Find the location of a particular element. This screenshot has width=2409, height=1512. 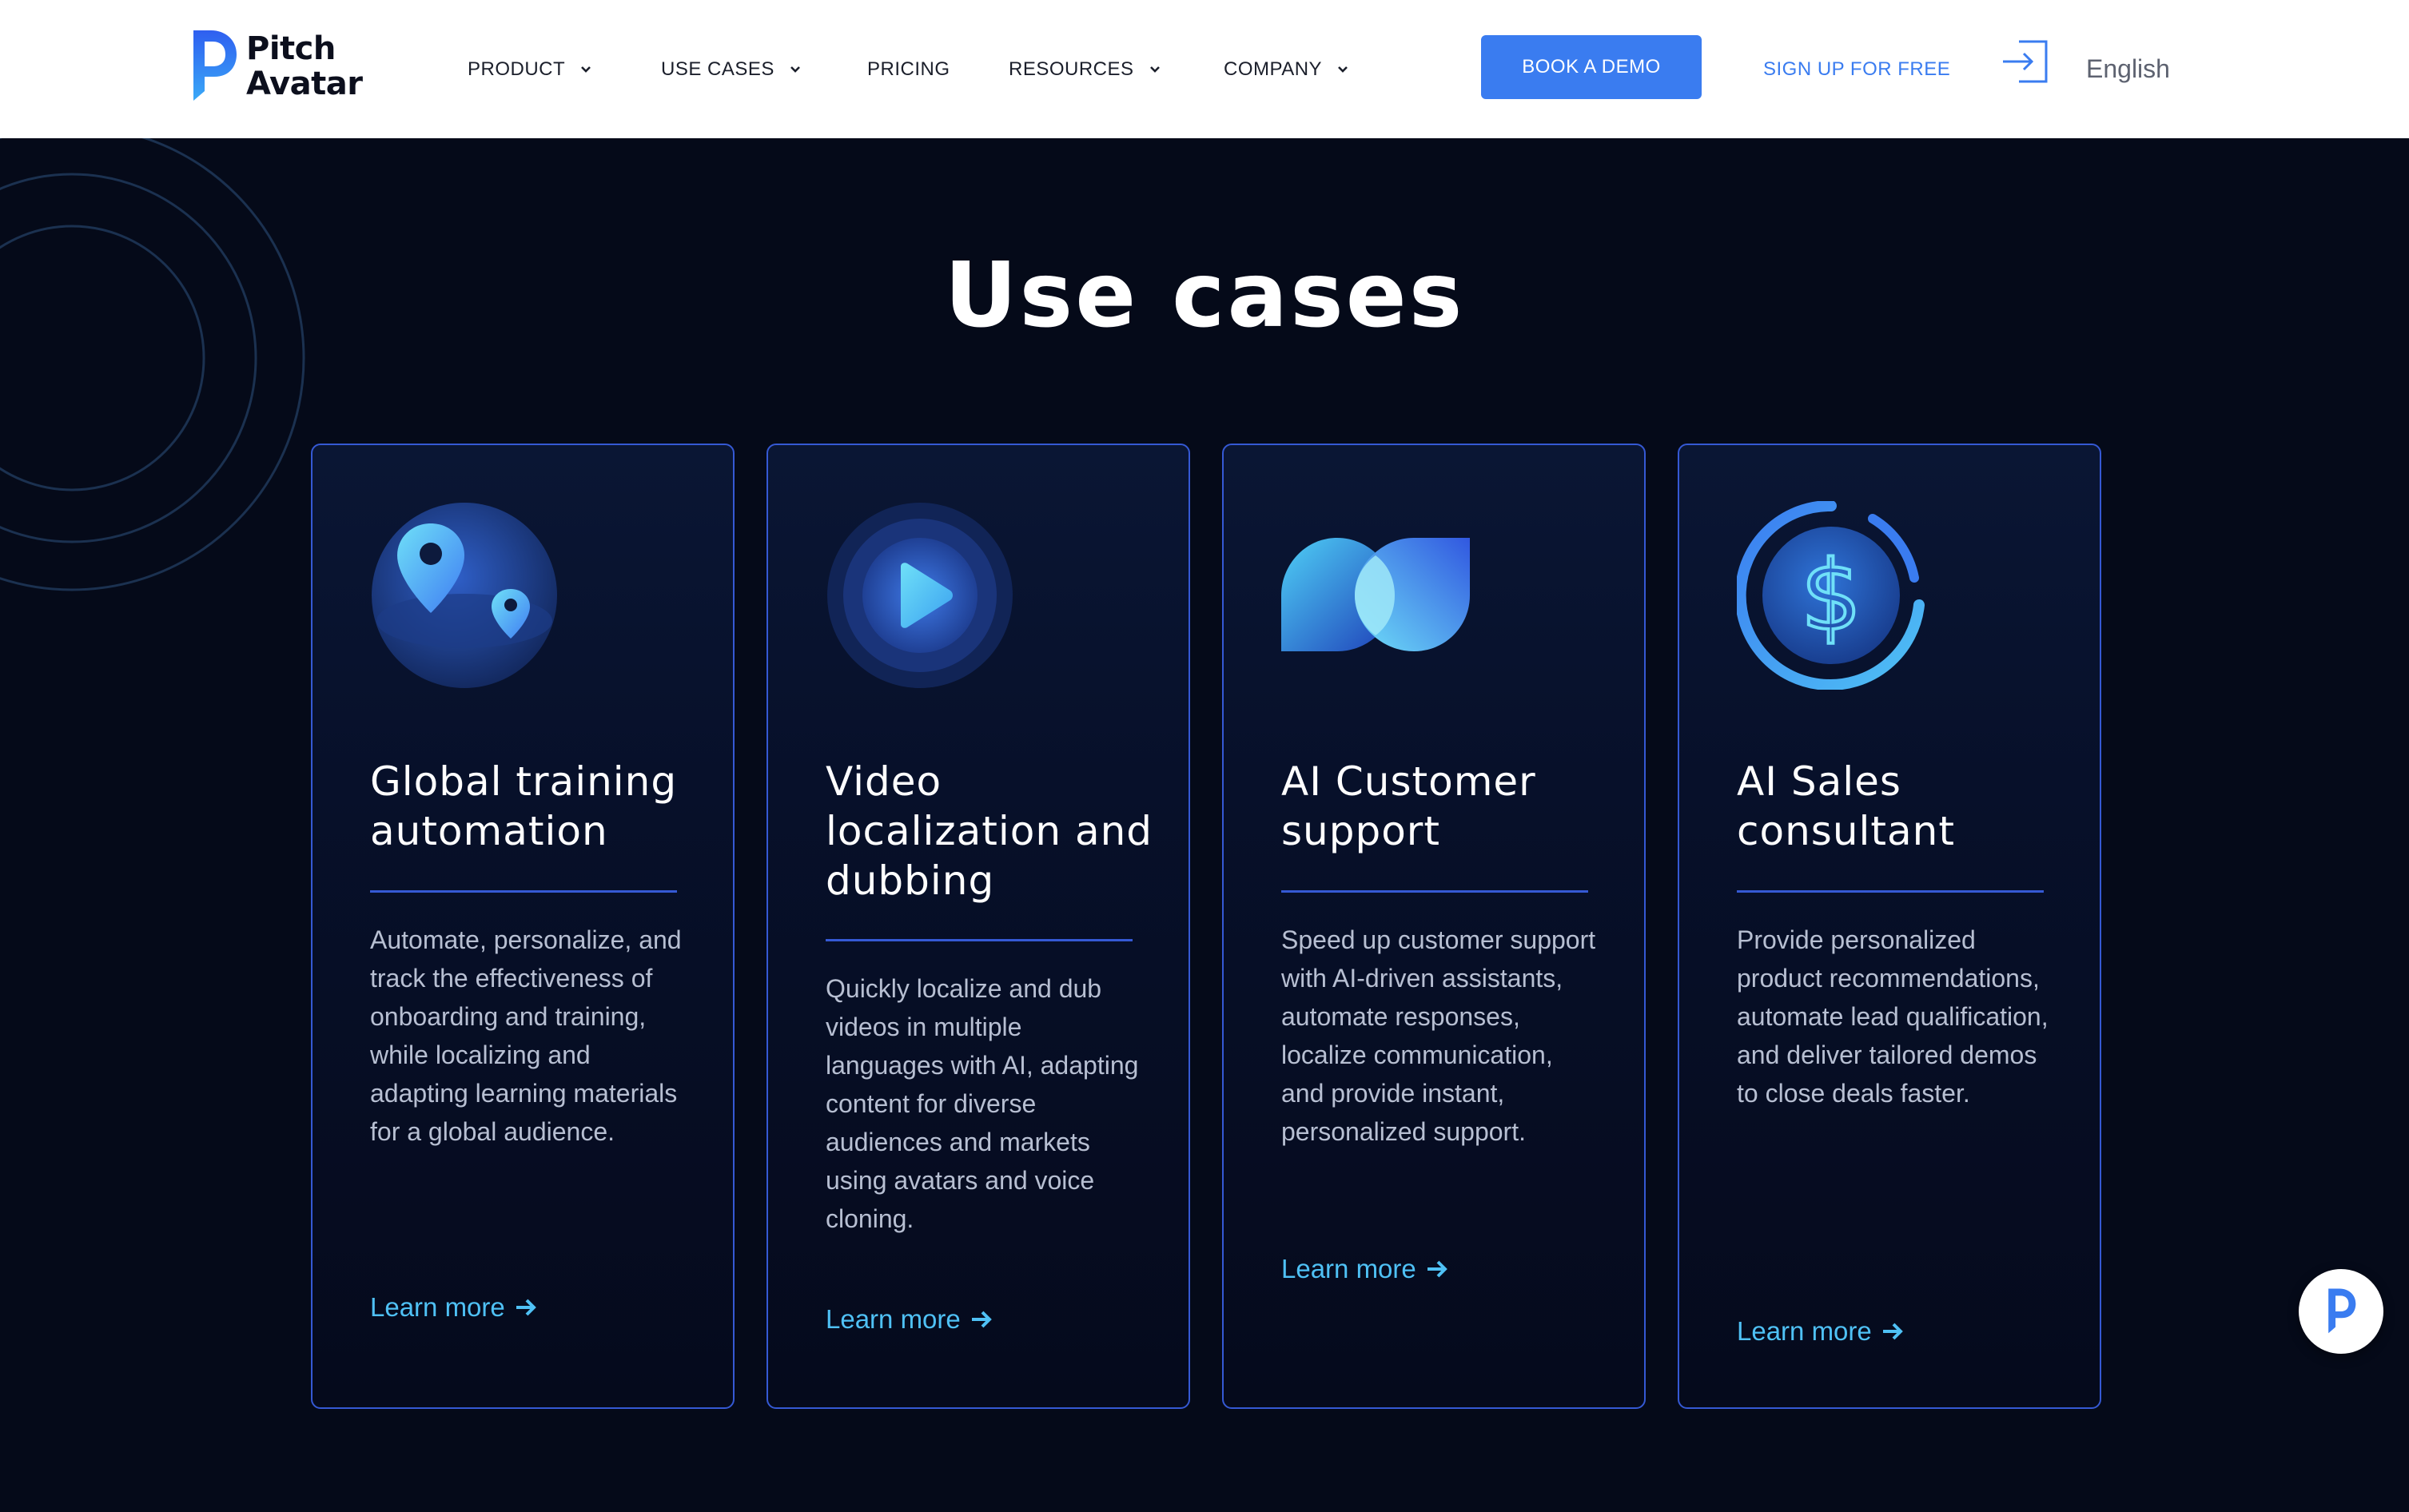

card-title: AI Sales consultant is located at coordinates (1846, 806).